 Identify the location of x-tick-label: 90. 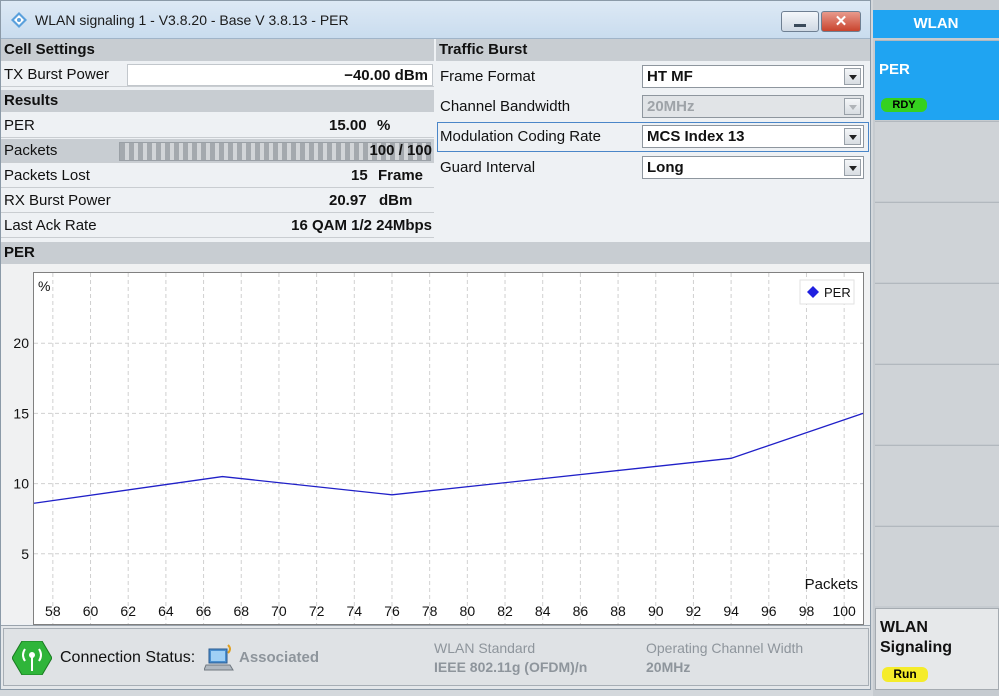
(656, 611).